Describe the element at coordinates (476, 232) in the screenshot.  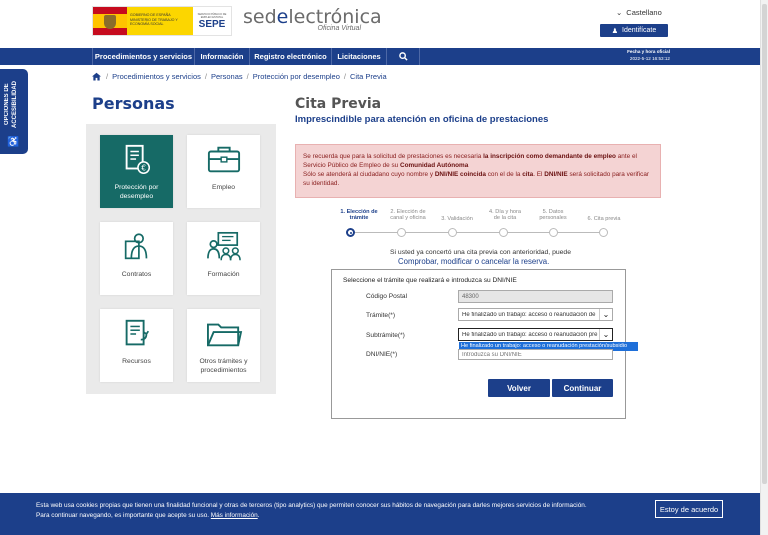
I see `stepper-track` at that location.